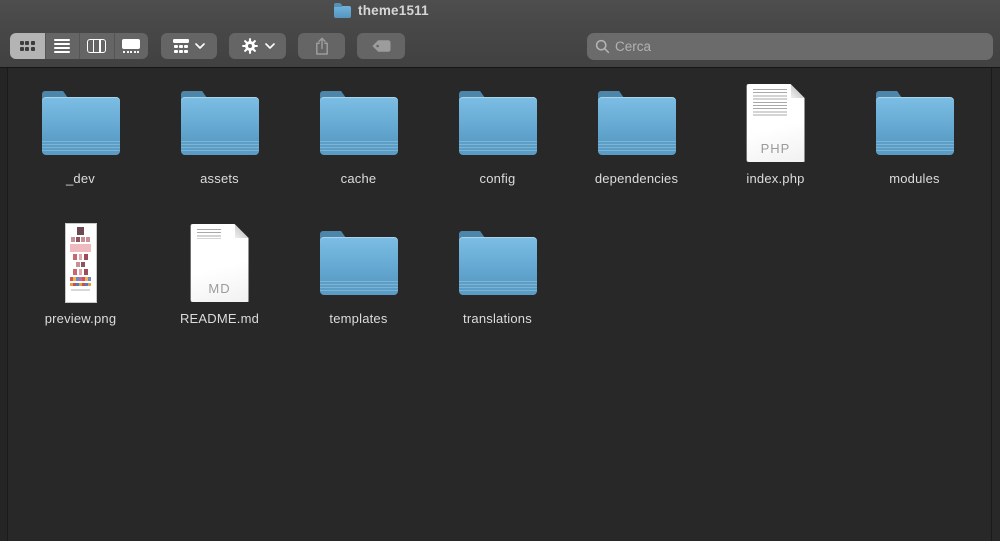  What do you see at coordinates (775, 148) in the screenshot?
I see `file-type-badge: PHP` at bounding box center [775, 148].